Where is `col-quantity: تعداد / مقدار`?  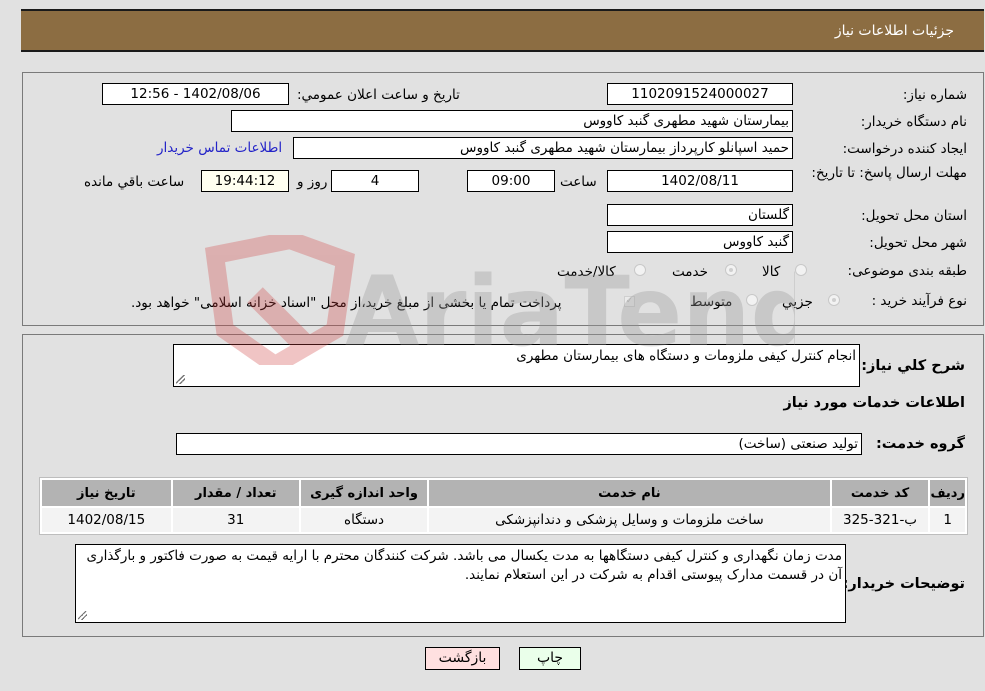
col-quantity: تعداد / مقدار is located at coordinates (235, 493).